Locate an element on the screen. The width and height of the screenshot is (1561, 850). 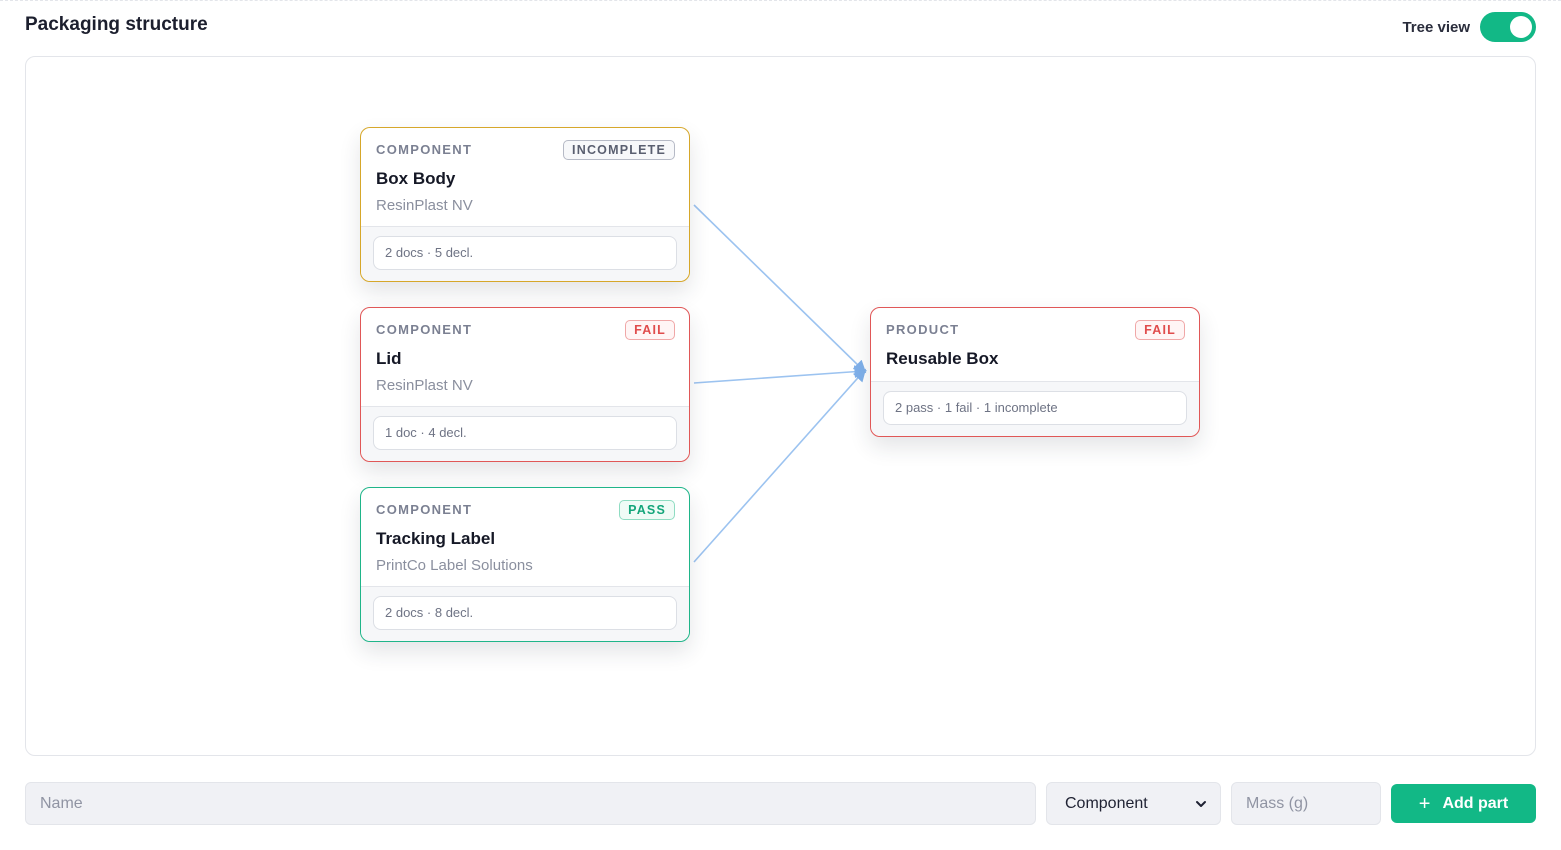
add-part-form: Component + Add part is located at coordinates (780, 803).